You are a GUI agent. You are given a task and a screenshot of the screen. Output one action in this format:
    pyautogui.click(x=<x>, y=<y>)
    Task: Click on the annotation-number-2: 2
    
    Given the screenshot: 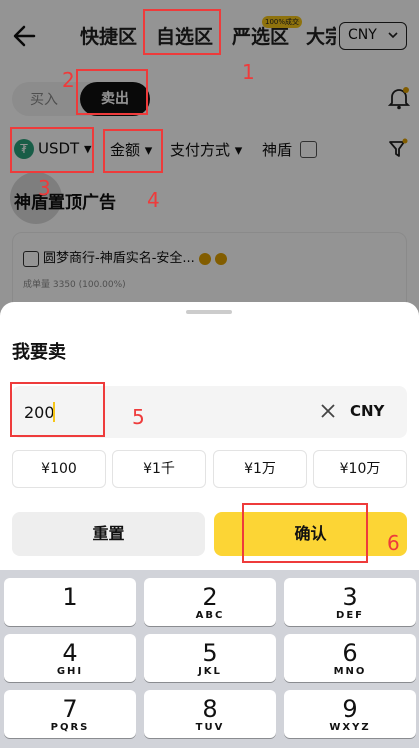 What is the action you would take?
    pyautogui.click(x=68, y=80)
    